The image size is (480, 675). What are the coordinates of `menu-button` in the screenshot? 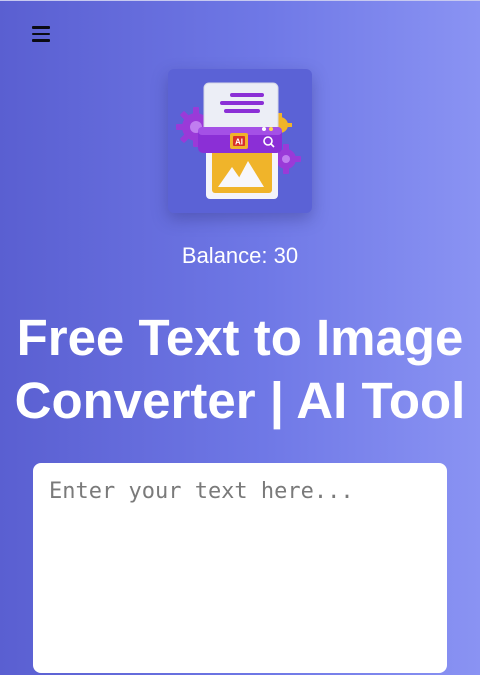 It's located at (41, 34).